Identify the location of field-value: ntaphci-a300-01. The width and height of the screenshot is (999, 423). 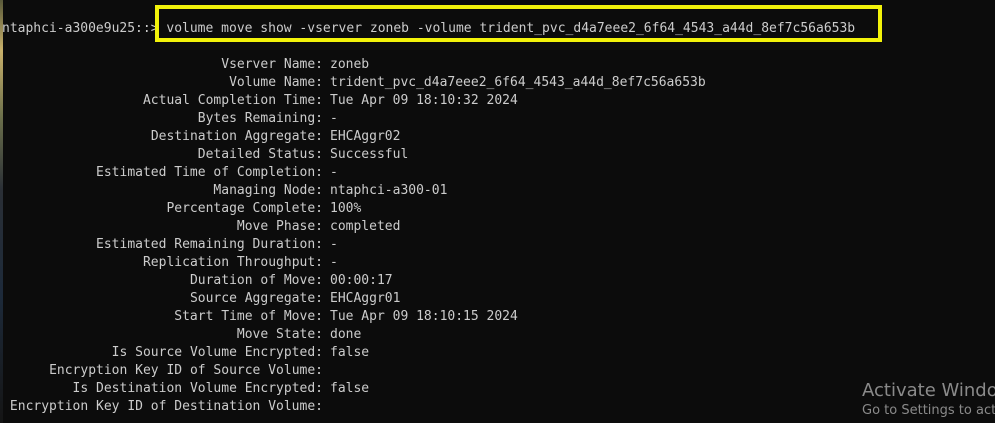
(389, 190).